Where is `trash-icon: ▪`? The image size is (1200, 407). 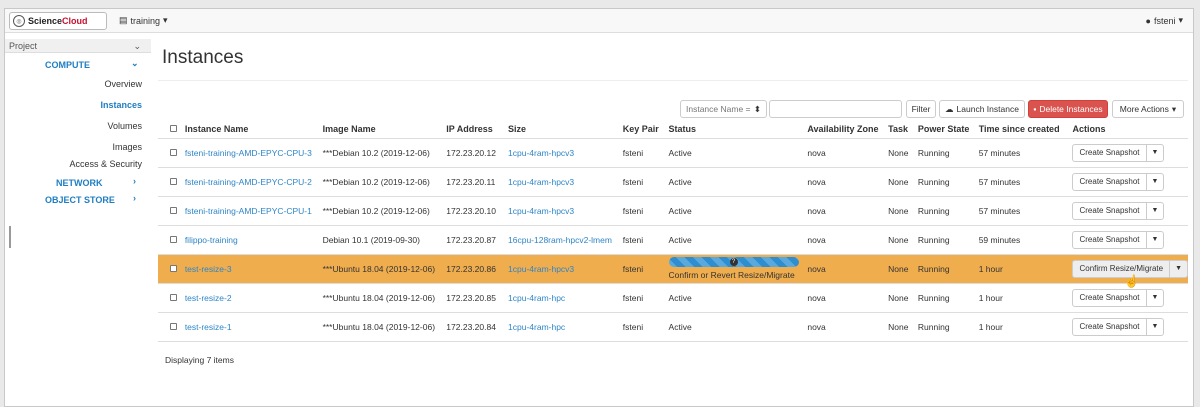
trash-icon: ▪ is located at coordinates (1035, 109).